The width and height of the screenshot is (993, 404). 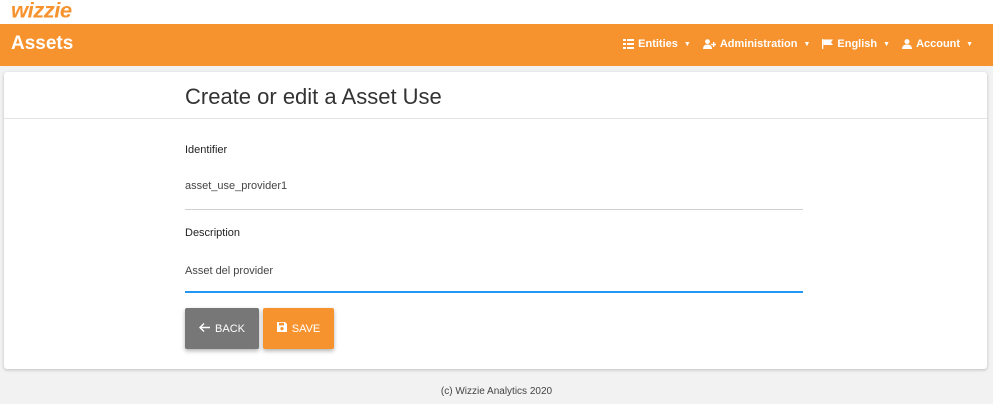 I want to click on page-title: Create or edit a Asset Use, so click(x=313, y=96).